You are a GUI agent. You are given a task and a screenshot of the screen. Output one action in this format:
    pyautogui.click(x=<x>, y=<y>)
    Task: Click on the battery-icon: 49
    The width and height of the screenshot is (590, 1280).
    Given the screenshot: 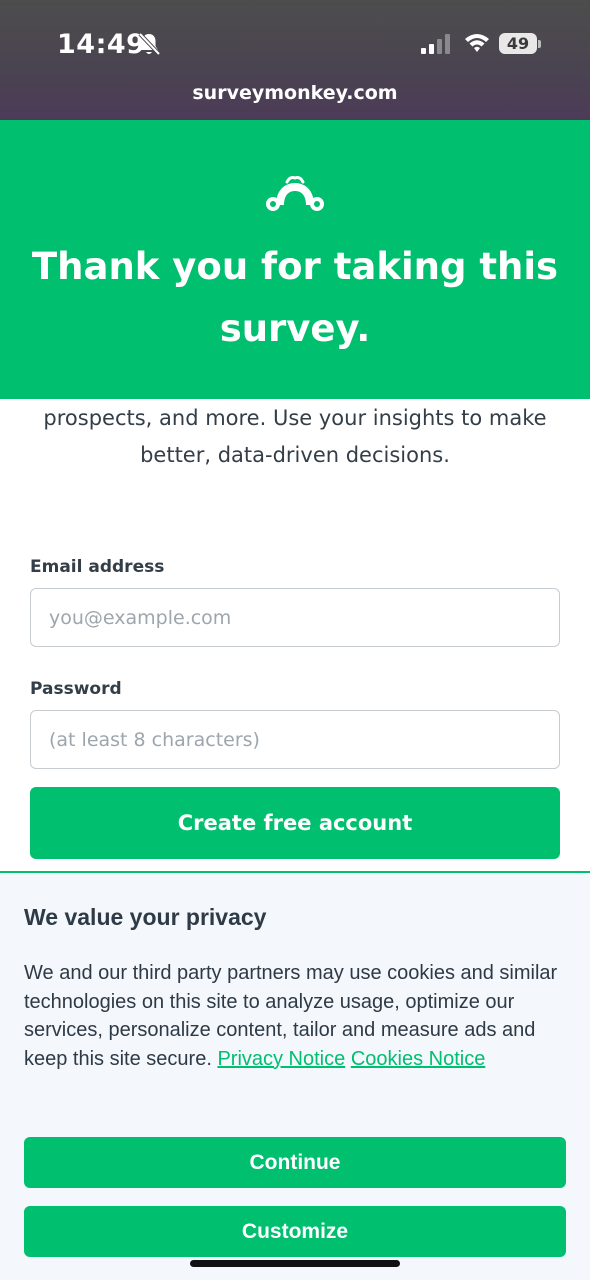 What is the action you would take?
    pyautogui.click(x=520, y=44)
    